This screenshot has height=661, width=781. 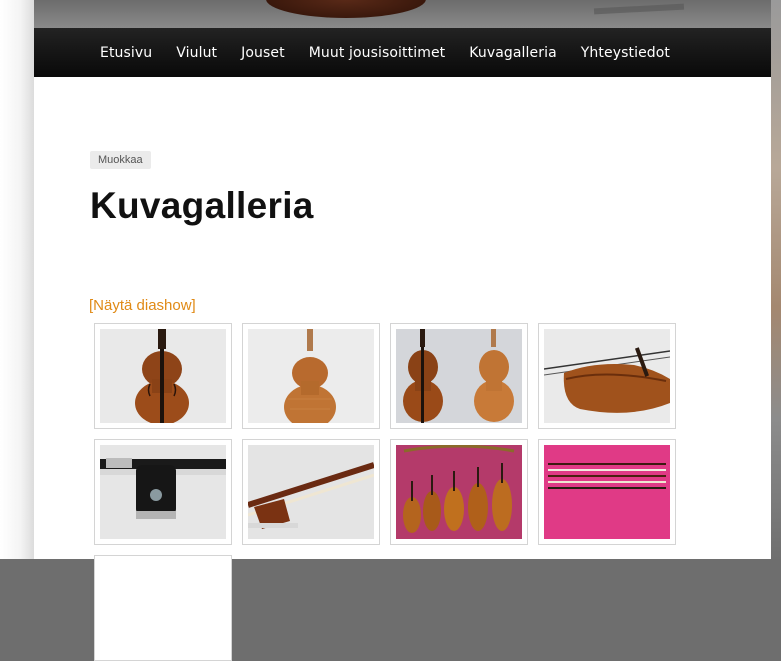 I want to click on violins-row-image, so click(x=459, y=492).